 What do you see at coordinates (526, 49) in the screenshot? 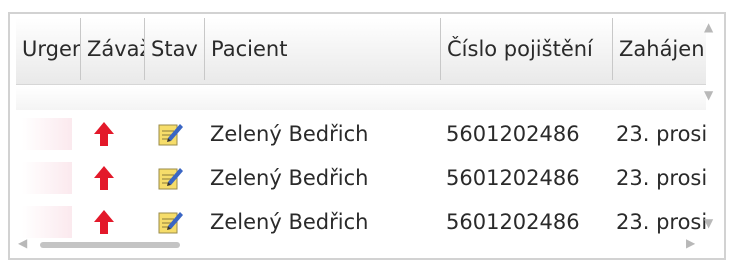
I see `column-header-insurance-number: Číslo pojištění` at bounding box center [526, 49].